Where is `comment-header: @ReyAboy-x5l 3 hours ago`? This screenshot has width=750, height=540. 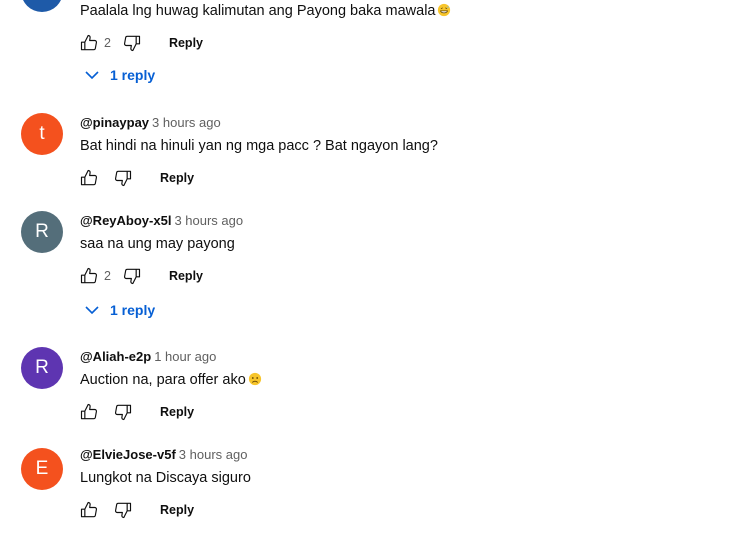
comment-header: @ReyAboy-x5l 3 hours ago is located at coordinates (161, 220).